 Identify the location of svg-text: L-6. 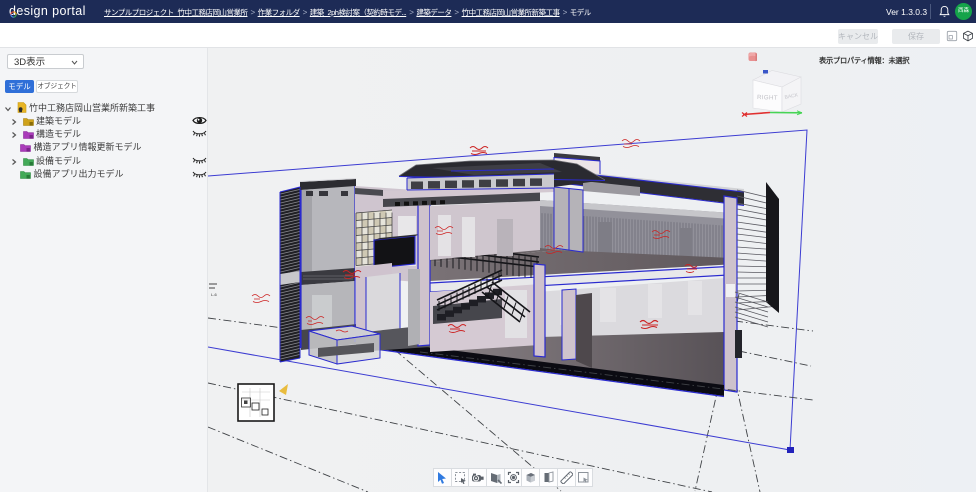
(214, 294).